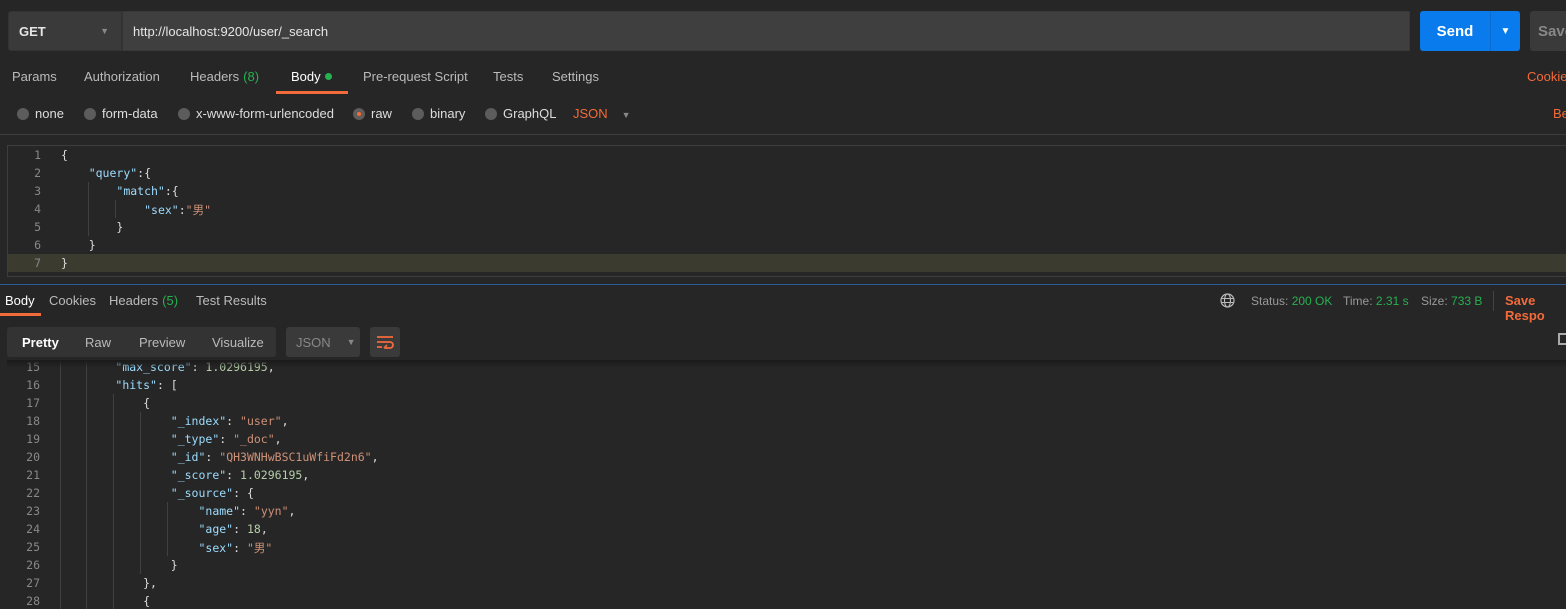 The width and height of the screenshot is (1566, 609). I want to click on tab-tests: Tests, so click(508, 76).